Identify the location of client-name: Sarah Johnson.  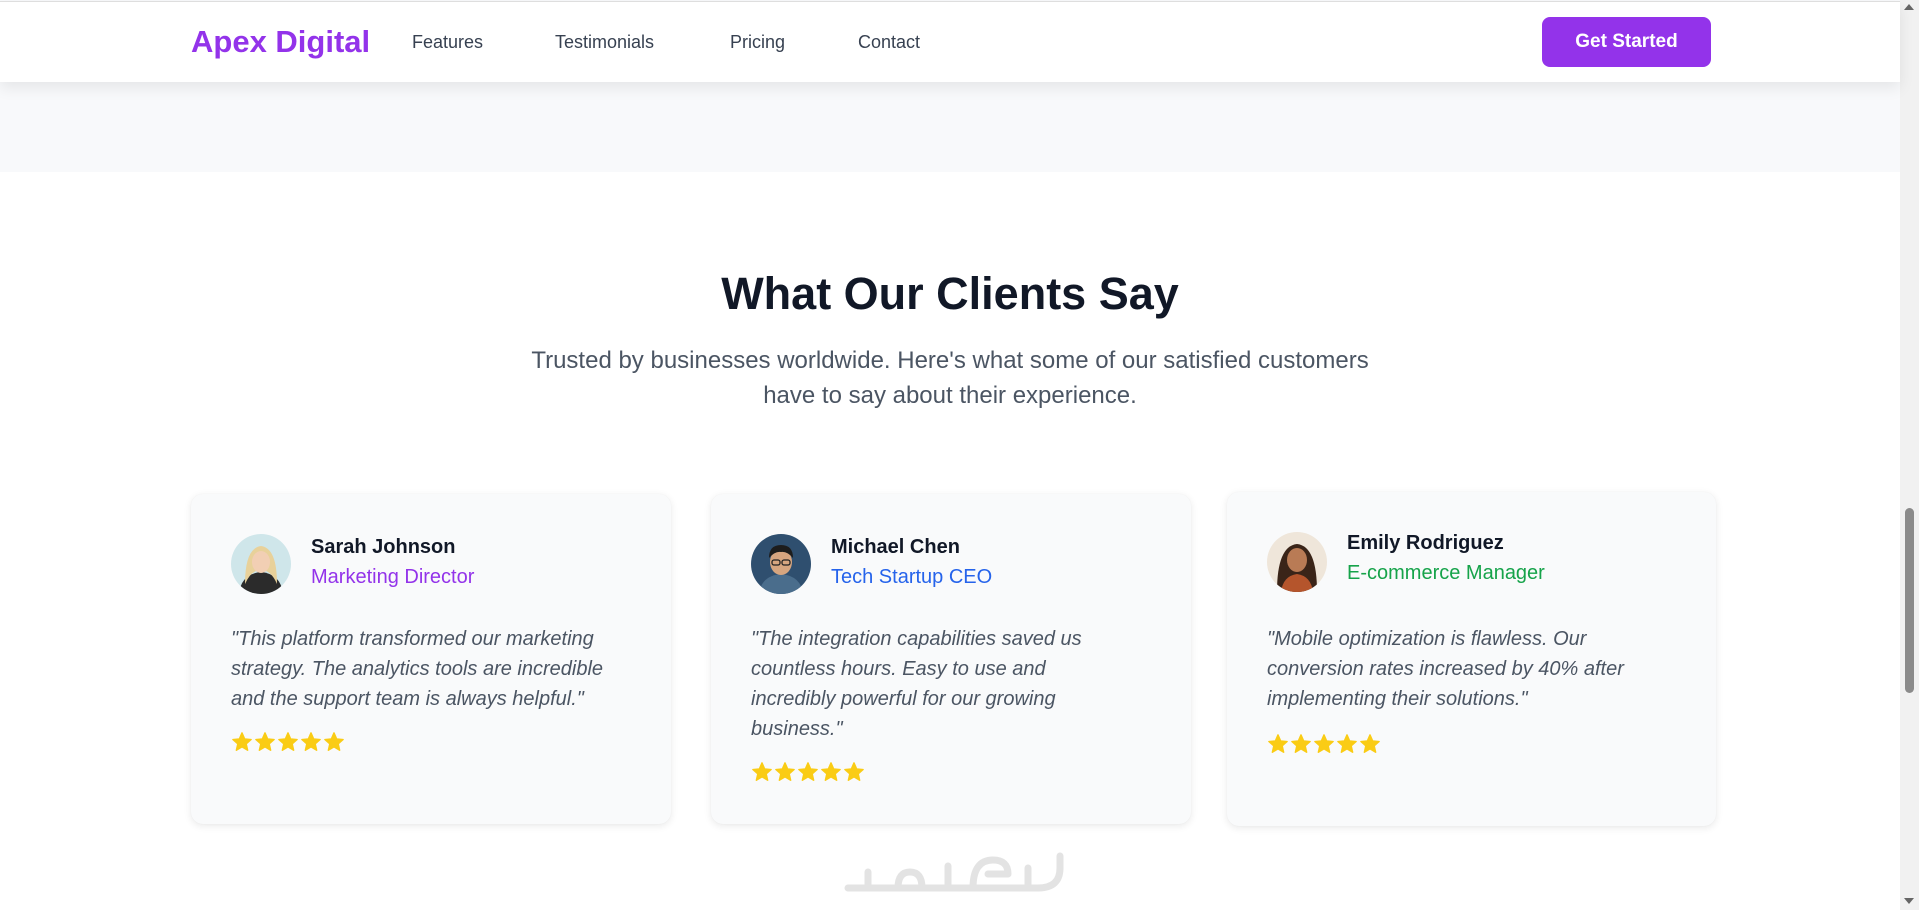
(383, 547).